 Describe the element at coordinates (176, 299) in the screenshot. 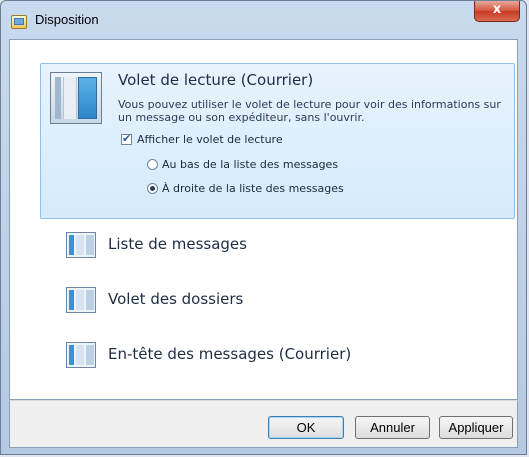

I see `folder-pane-label: Volet des dossiers` at that location.